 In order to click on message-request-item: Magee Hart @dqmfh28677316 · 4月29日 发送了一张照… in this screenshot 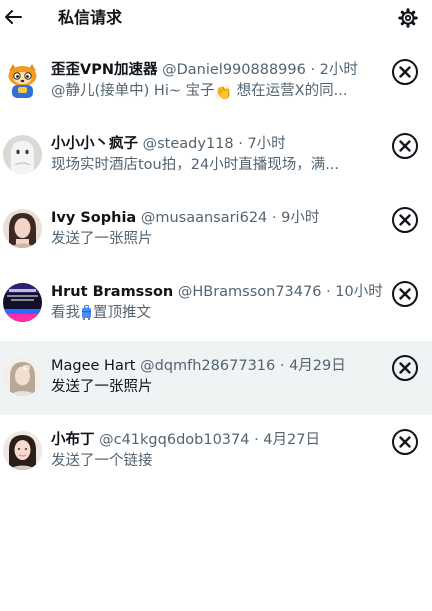, I will do `click(216, 378)`.